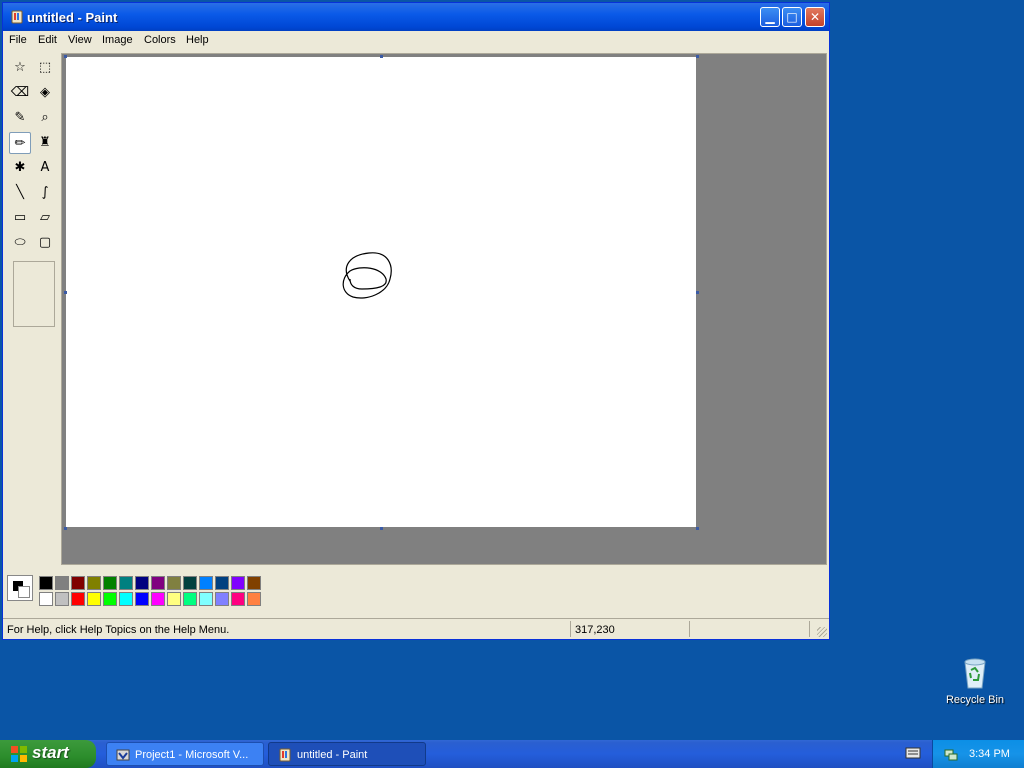 This screenshot has width=1024, height=768. I want to click on system-tray: 3:34 PM, so click(978, 754).